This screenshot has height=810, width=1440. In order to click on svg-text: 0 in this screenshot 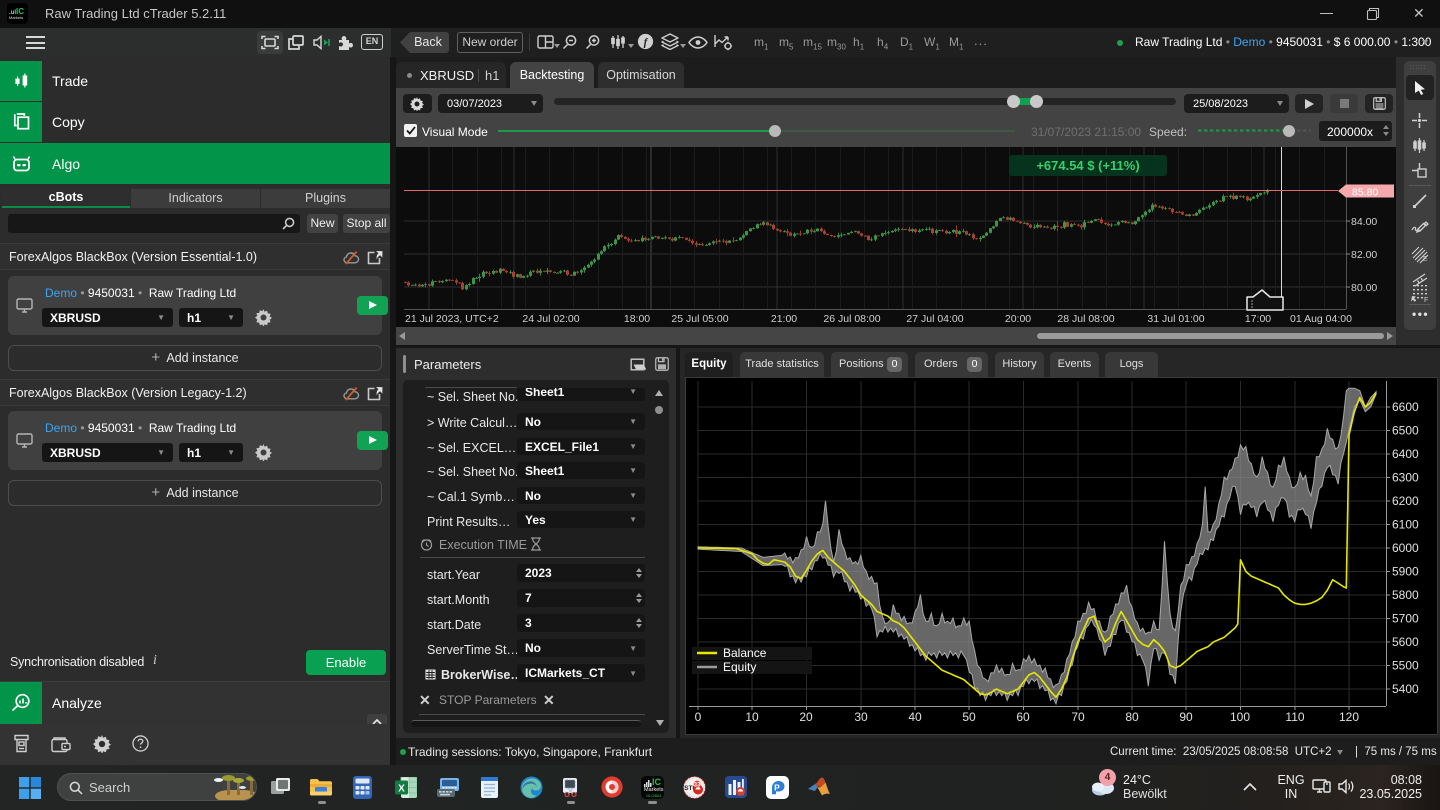, I will do `click(698, 717)`.